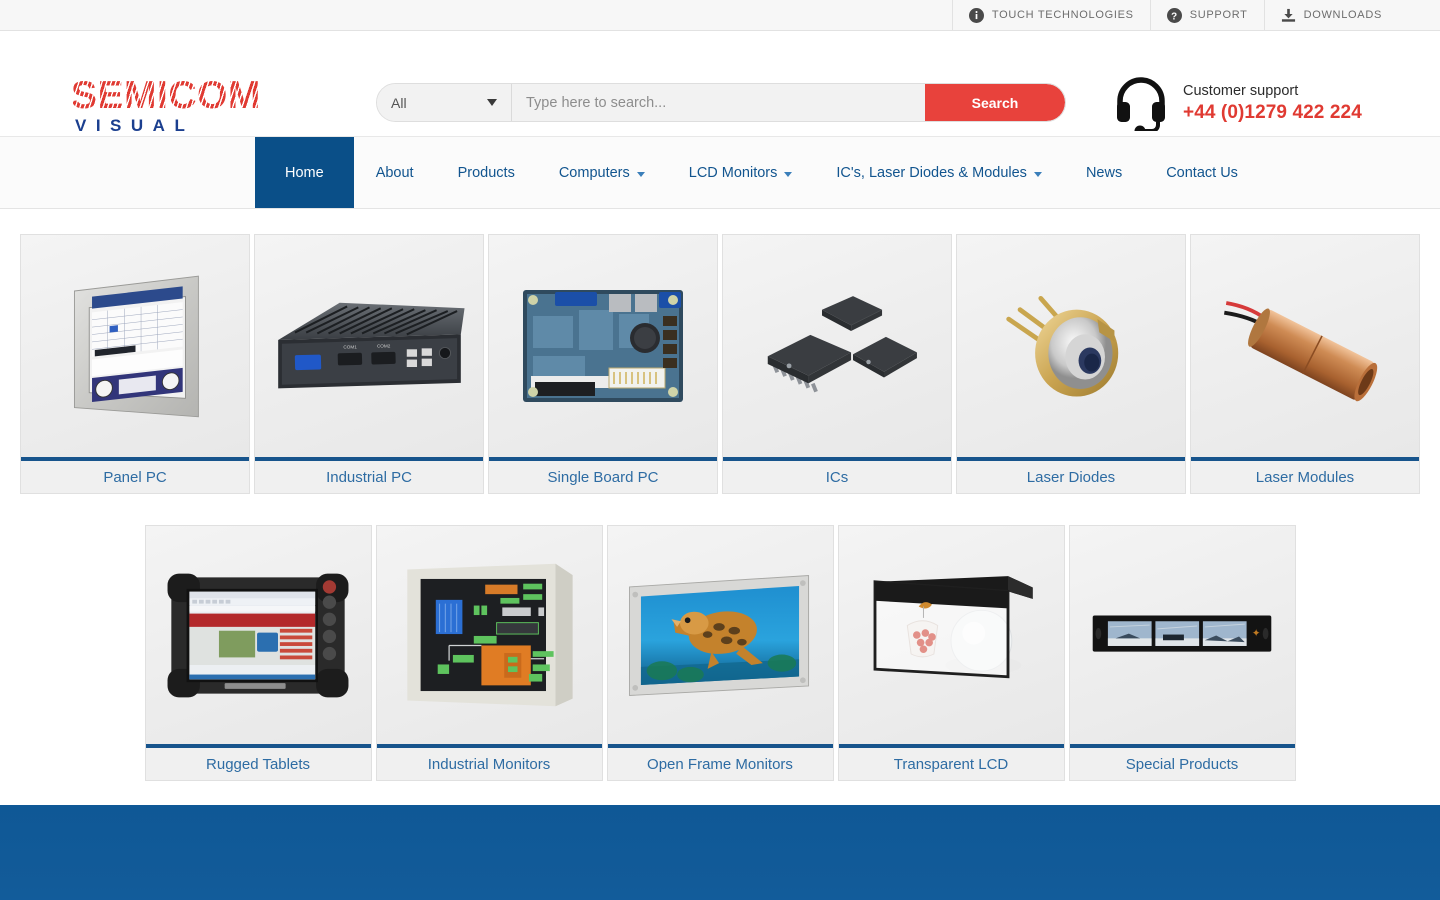 The width and height of the screenshot is (1440, 900). I want to click on nav-item-about: About, so click(395, 172).